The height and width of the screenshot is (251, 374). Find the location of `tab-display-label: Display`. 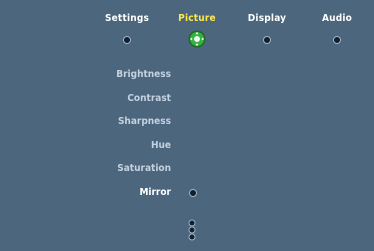

tab-display-label: Display is located at coordinates (267, 18).